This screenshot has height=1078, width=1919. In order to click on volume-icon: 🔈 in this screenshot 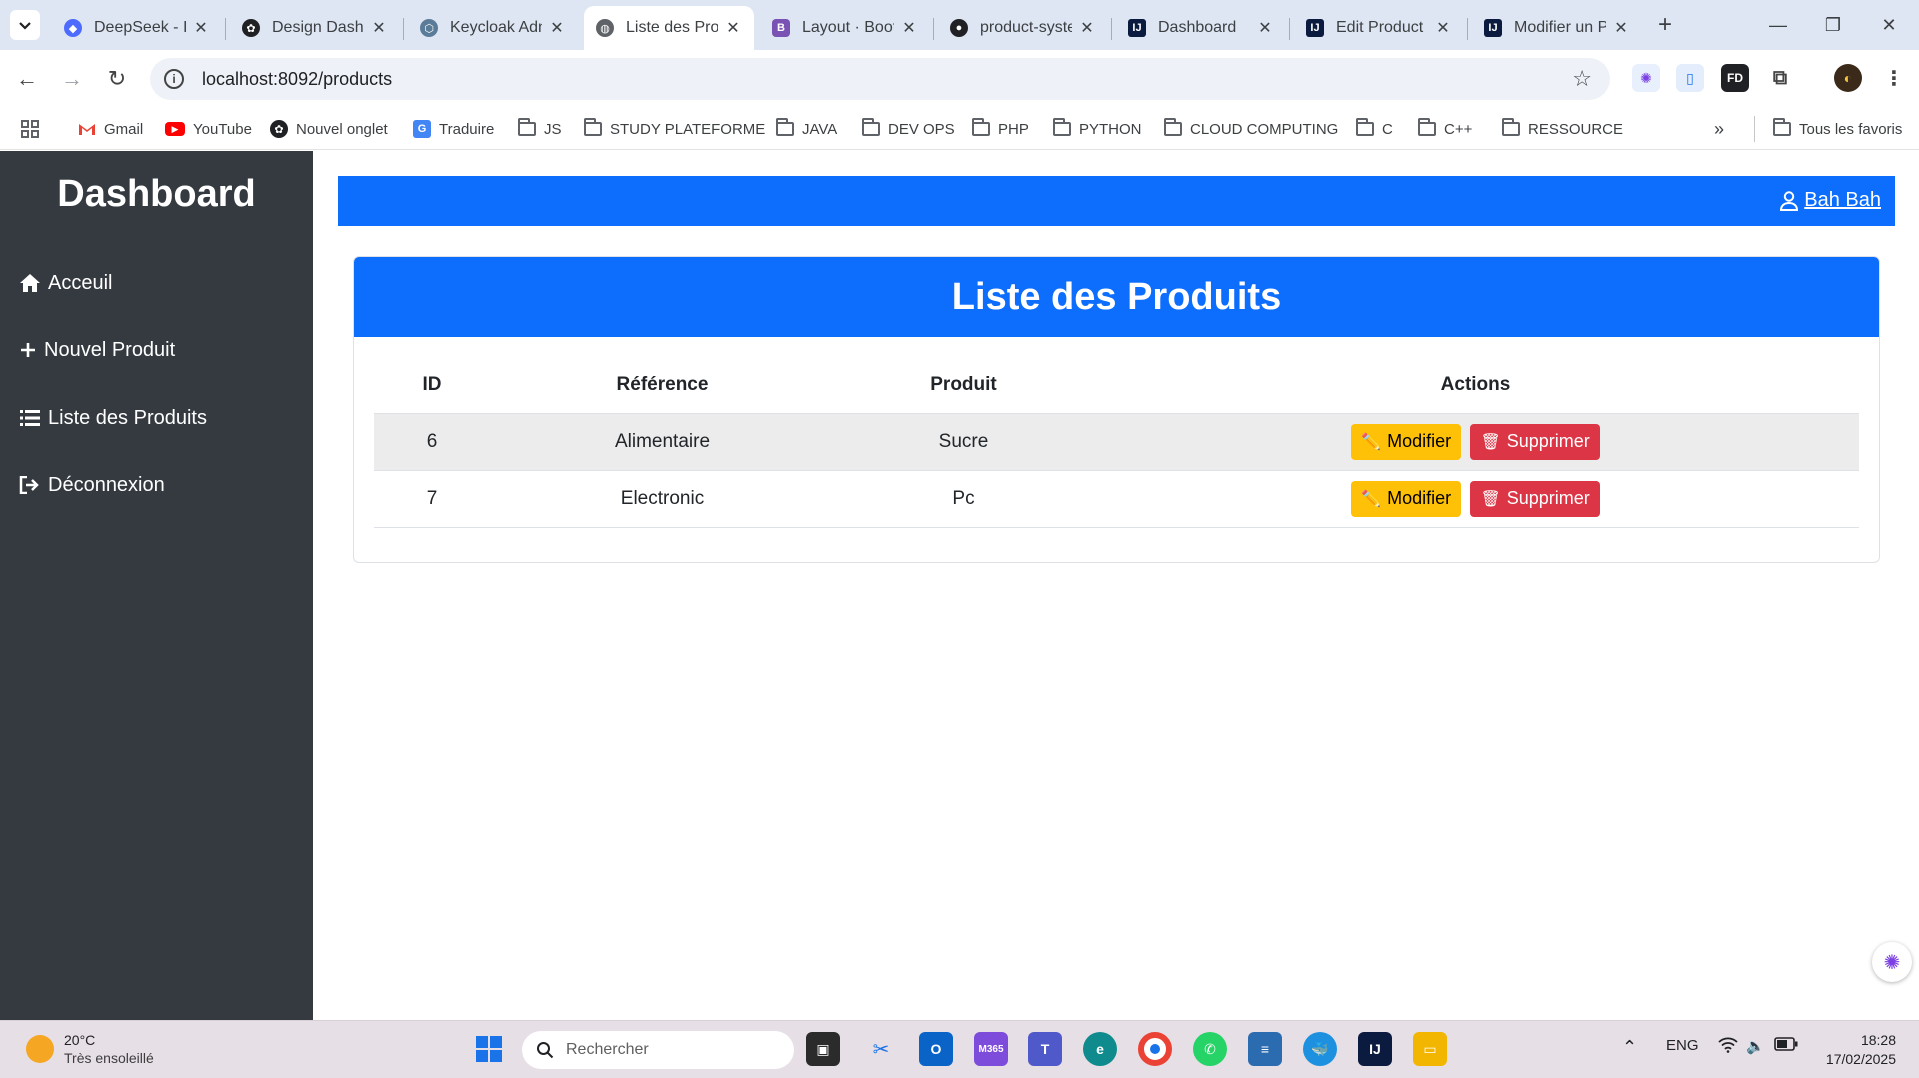, I will do `click(1755, 1046)`.